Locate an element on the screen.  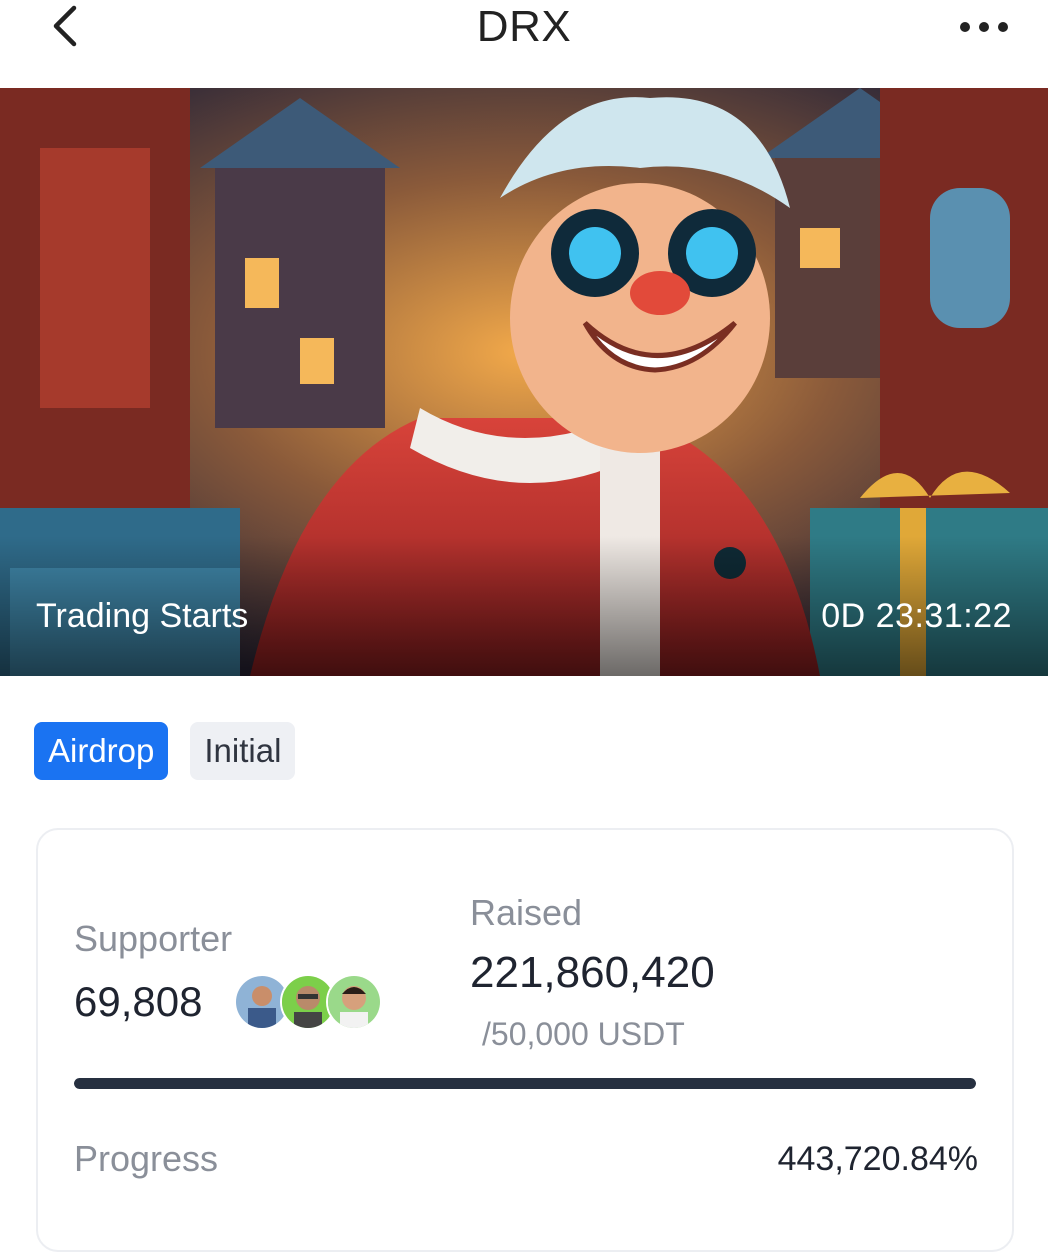
avatar is located at coordinates (354, 1002).